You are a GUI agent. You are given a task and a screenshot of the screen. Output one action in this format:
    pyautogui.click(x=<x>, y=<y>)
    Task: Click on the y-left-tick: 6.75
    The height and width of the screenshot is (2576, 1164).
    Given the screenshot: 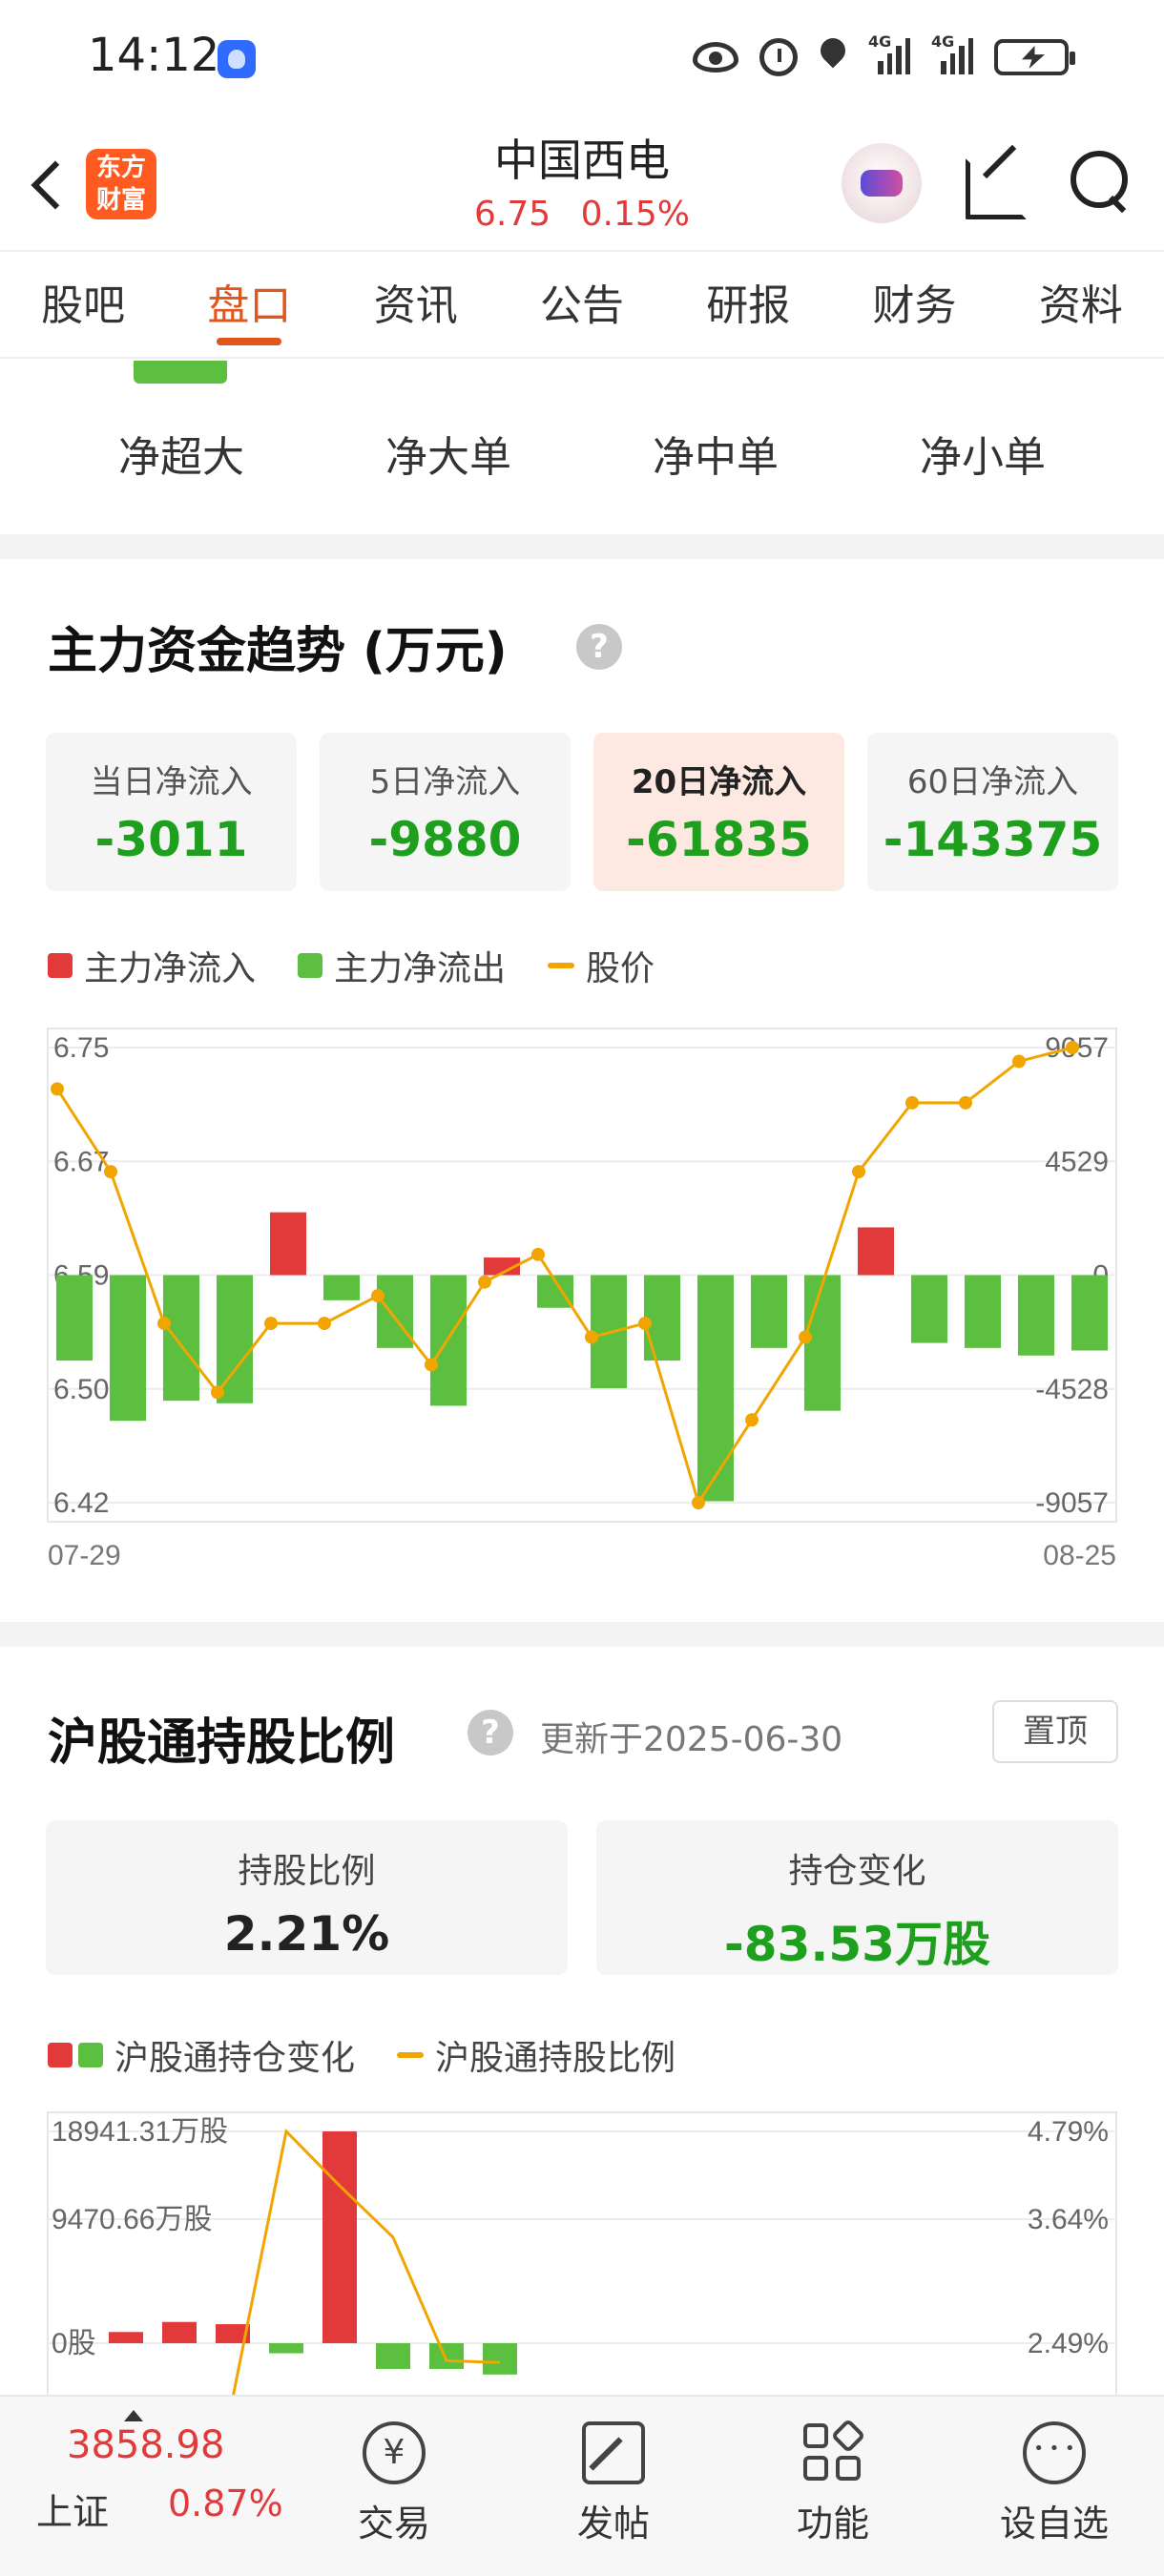 What is the action you would take?
    pyautogui.click(x=81, y=1048)
    